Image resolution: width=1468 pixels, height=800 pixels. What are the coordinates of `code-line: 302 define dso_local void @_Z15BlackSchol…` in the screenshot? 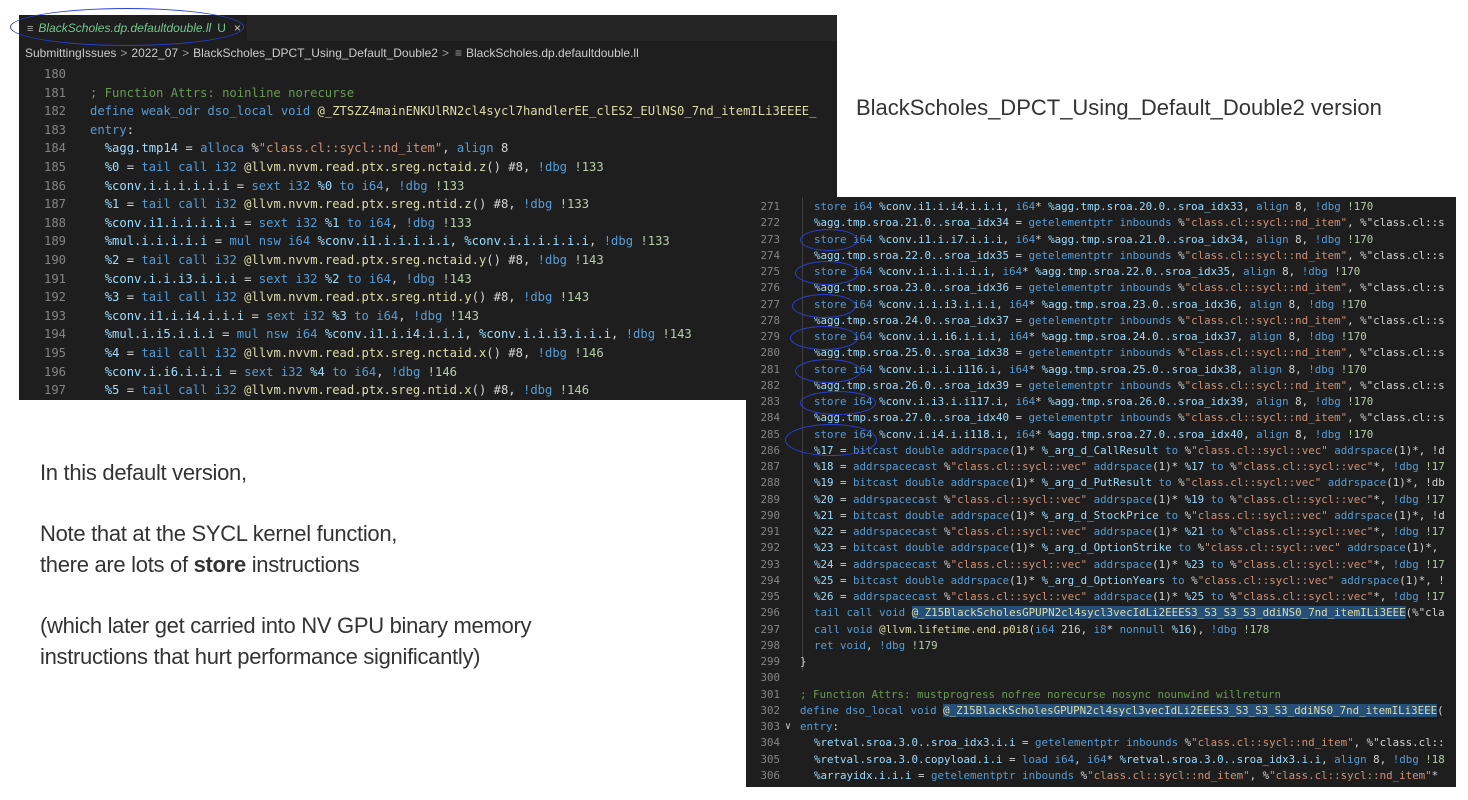 It's located at (1101, 711).